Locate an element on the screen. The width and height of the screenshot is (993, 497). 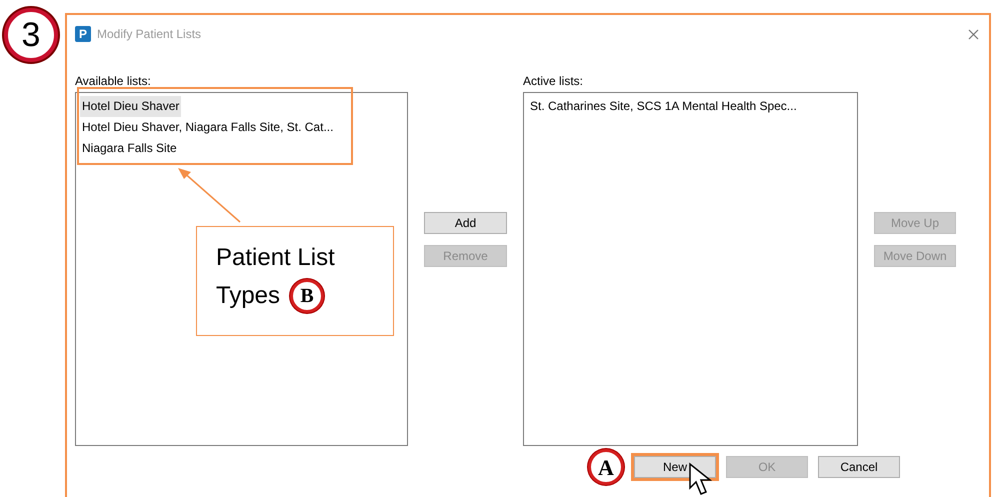
window-title: Modify Patient Lists is located at coordinates (149, 34).